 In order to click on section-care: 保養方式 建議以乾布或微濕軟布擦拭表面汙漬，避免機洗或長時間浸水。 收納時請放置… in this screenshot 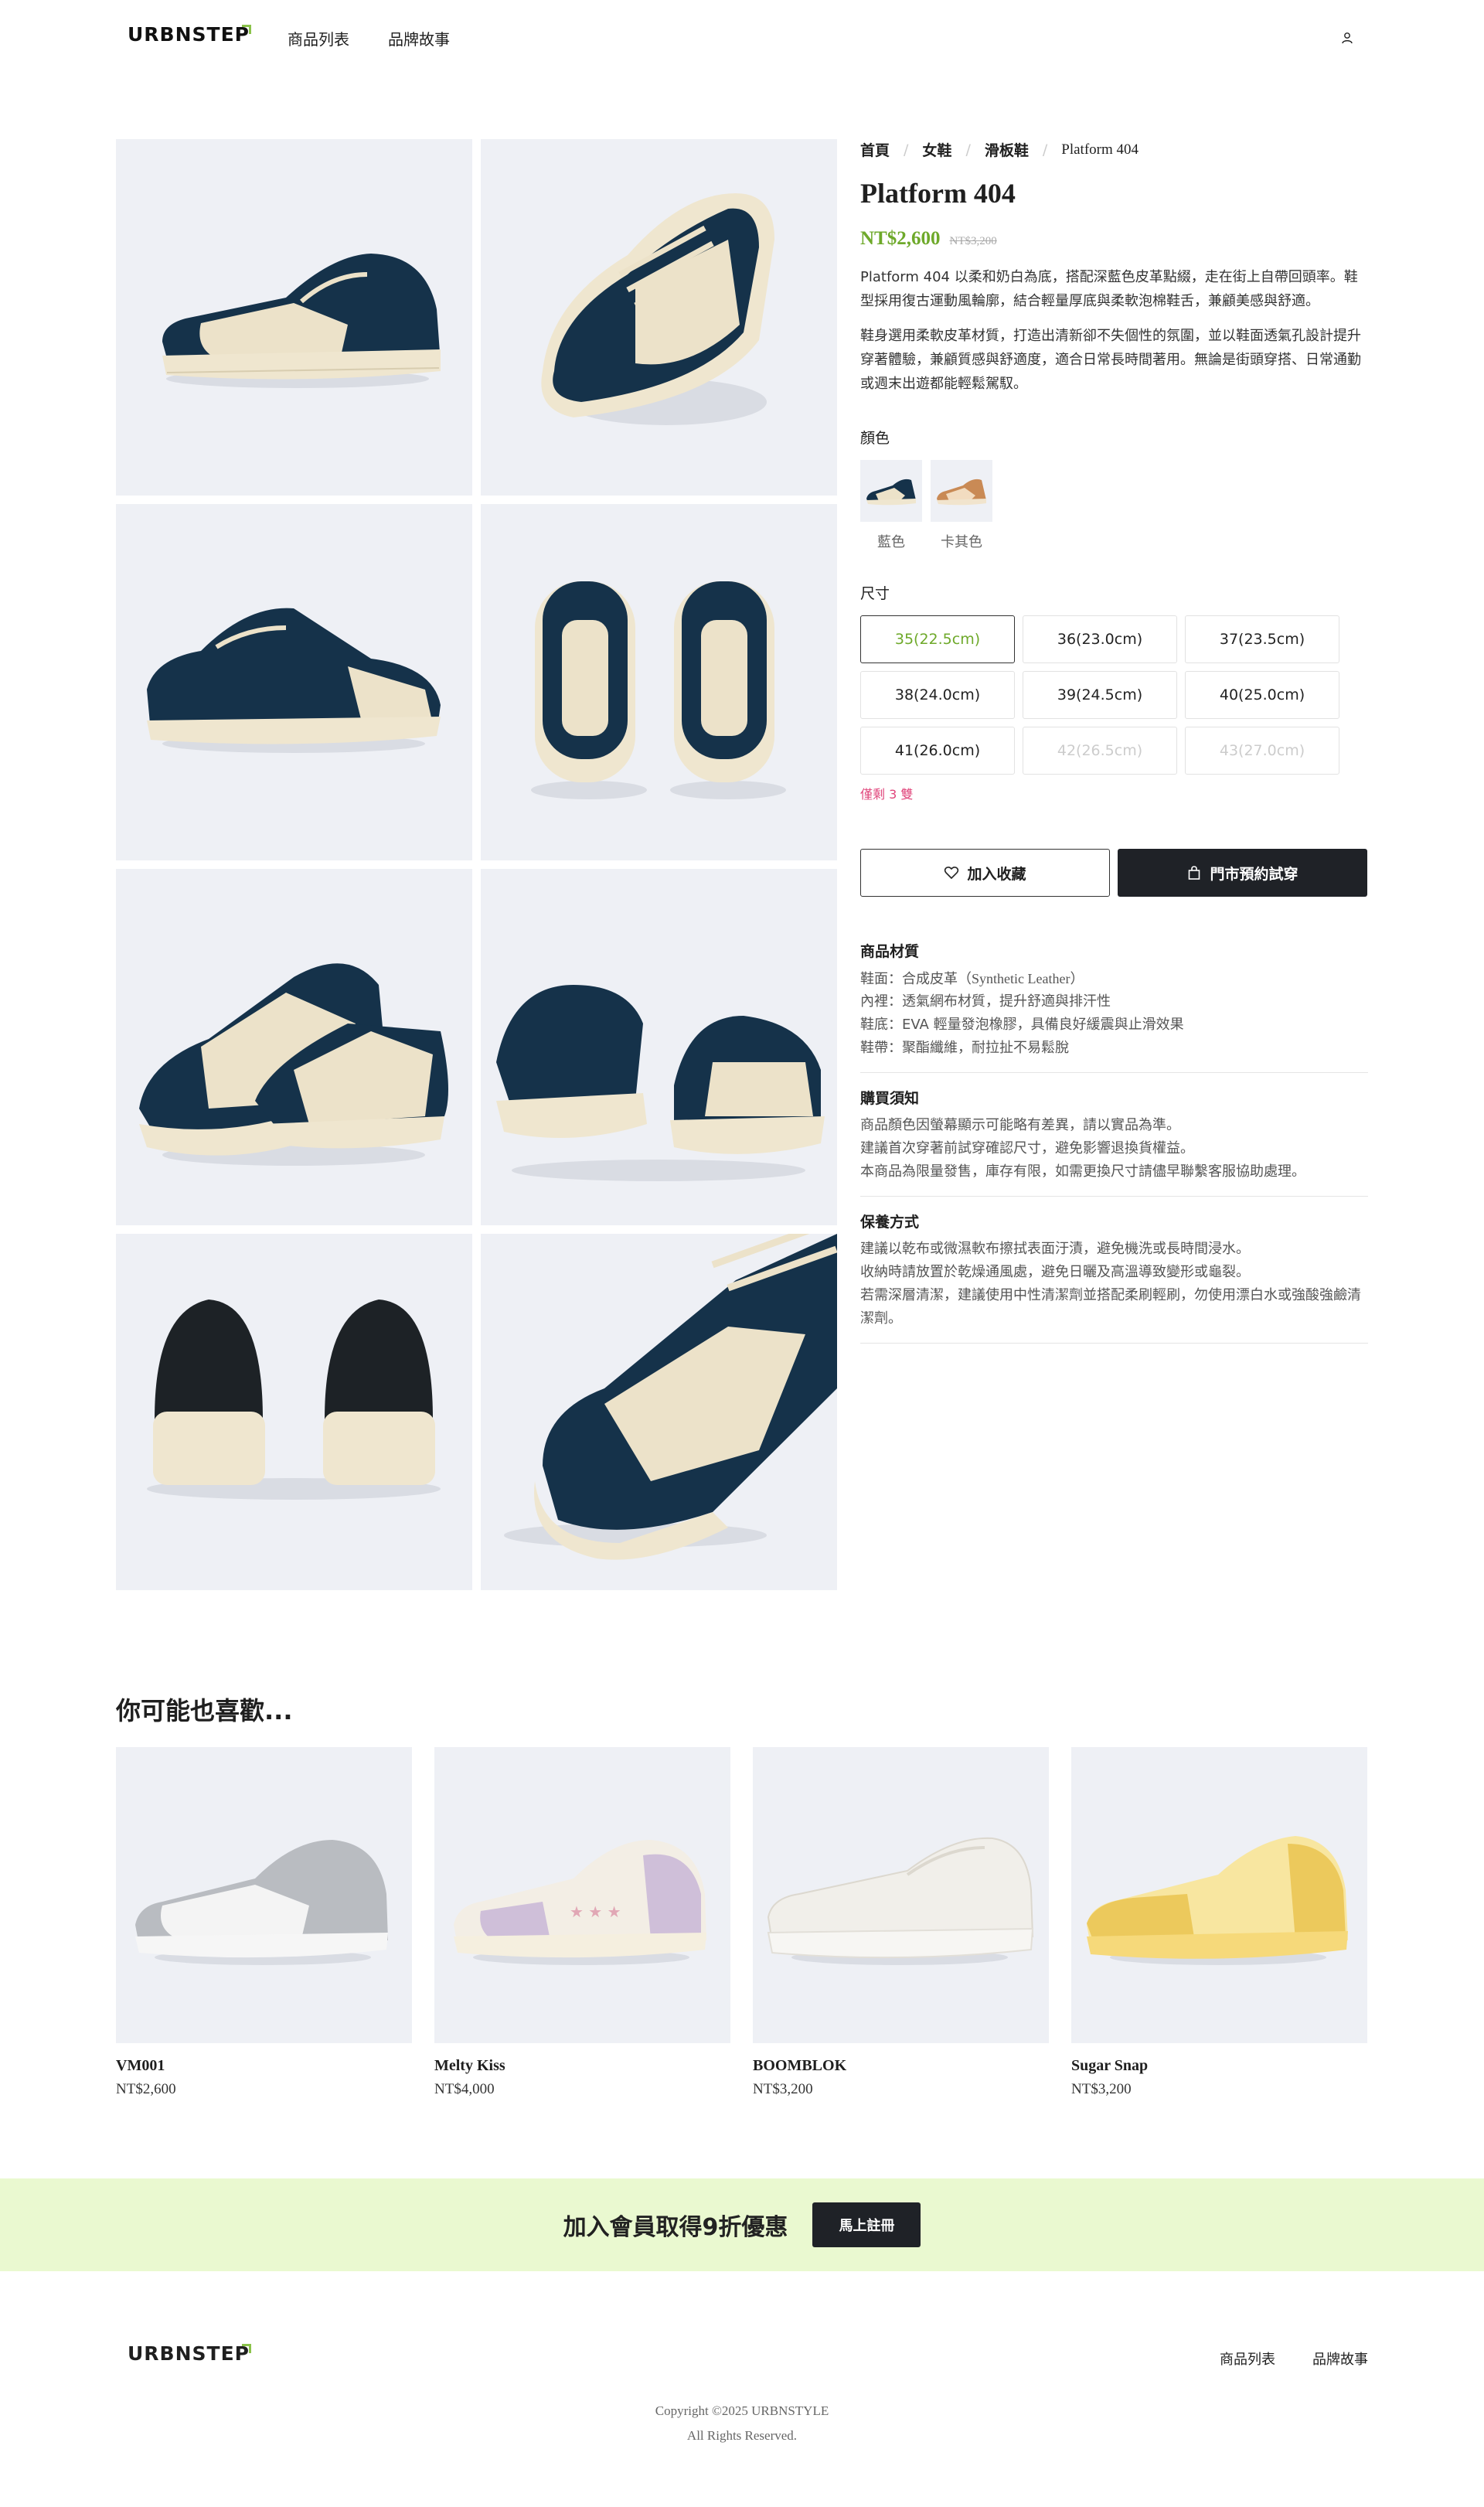, I will do `click(1114, 1270)`.